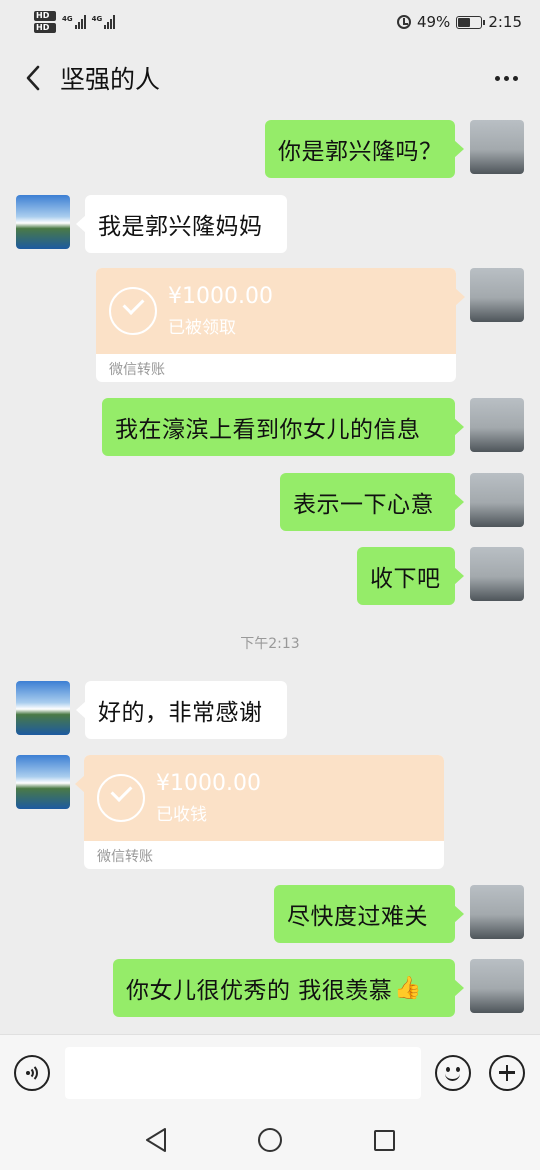 Image resolution: width=540 pixels, height=1170 pixels. Describe the element at coordinates (243, 1072) in the screenshot. I see `message-input` at that location.